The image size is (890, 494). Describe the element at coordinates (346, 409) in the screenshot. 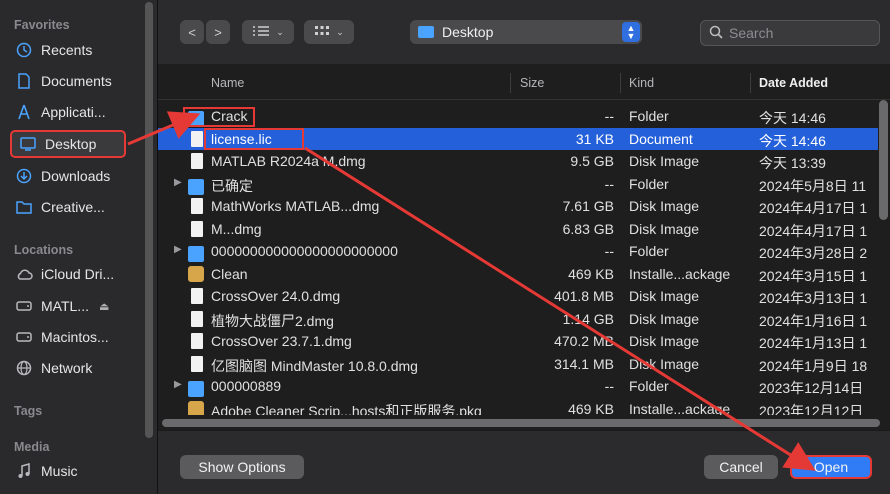

I see `name-cell: Adobe Cleaner Scrip...hosts和正版服务.pkg` at that location.